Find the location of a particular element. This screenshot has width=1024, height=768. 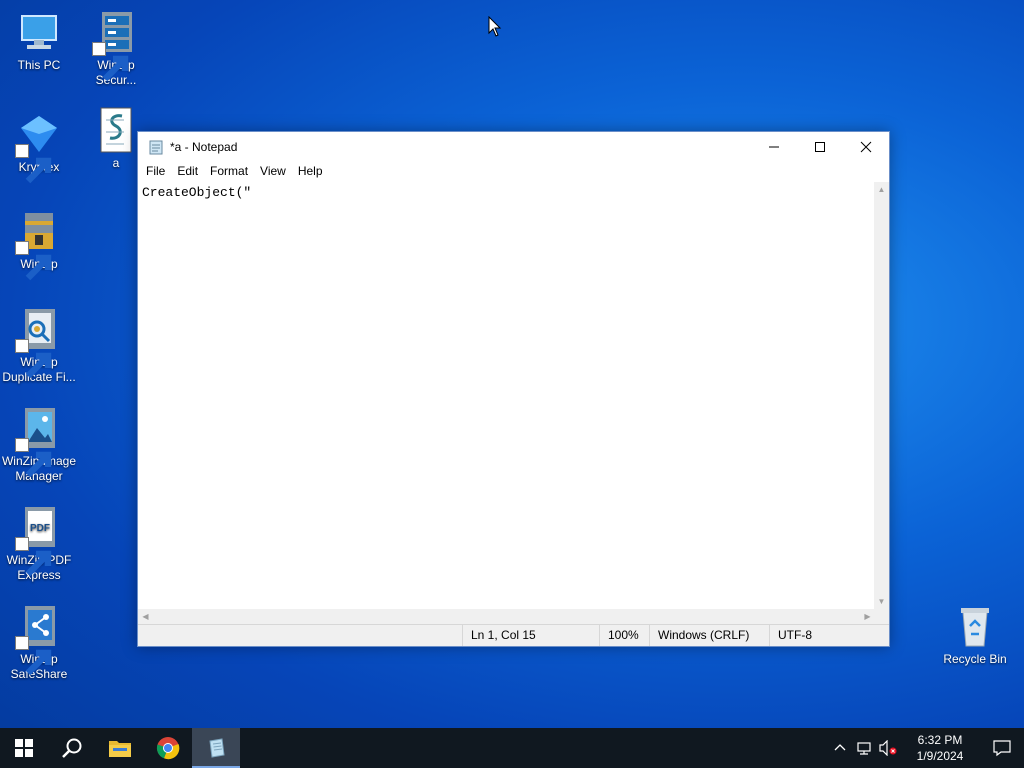

winzip-pdf-icon: PDF is located at coordinates (39, 540).